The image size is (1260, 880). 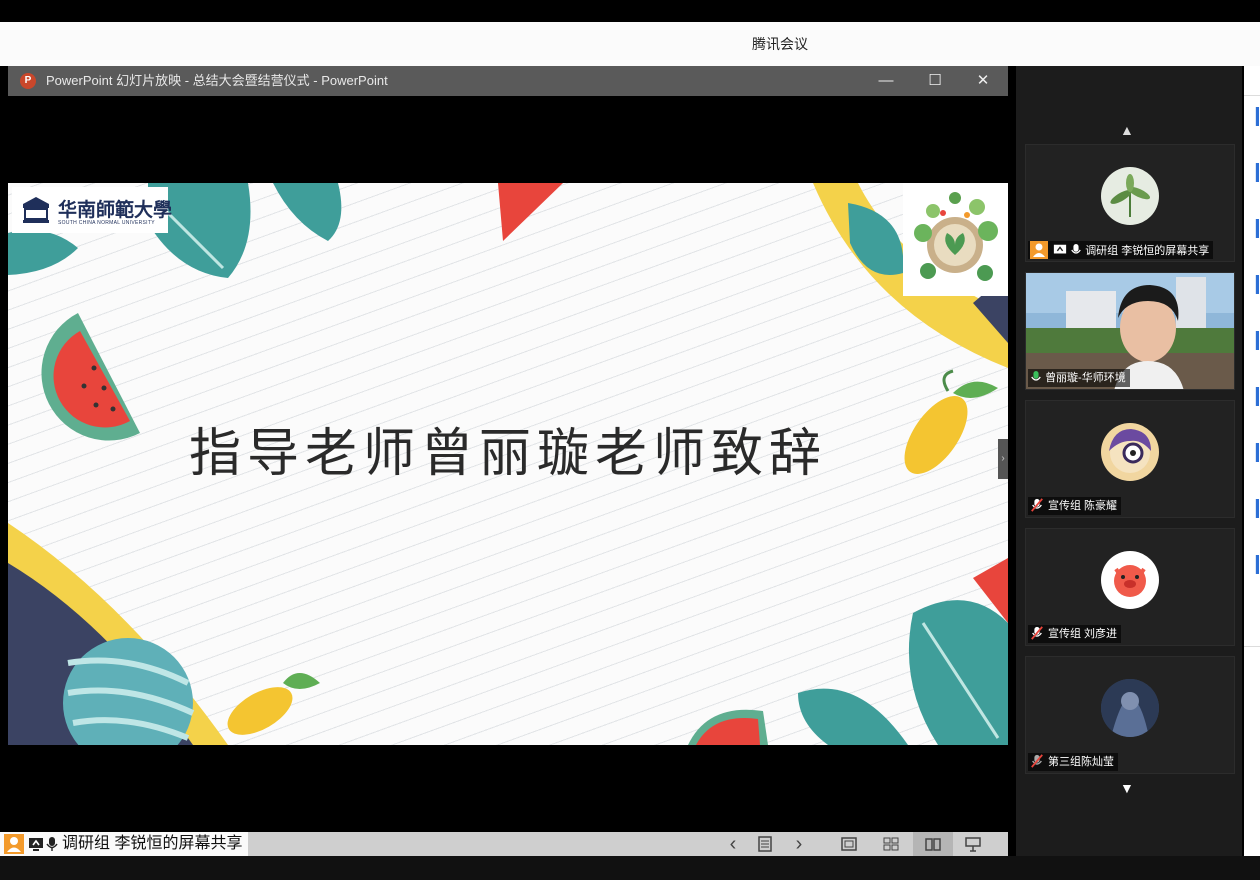 I want to click on participant-label: 调研组 李锐恒的屏幕共享, so click(x=1121, y=250).